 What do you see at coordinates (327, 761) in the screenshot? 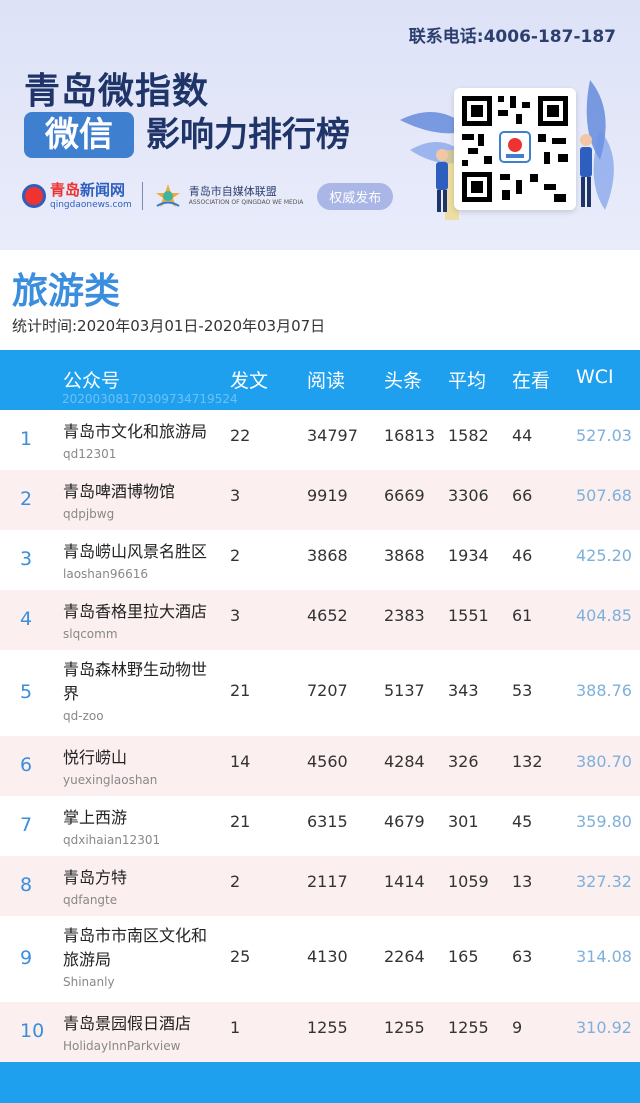
I see `reads-value: 4560` at bounding box center [327, 761].